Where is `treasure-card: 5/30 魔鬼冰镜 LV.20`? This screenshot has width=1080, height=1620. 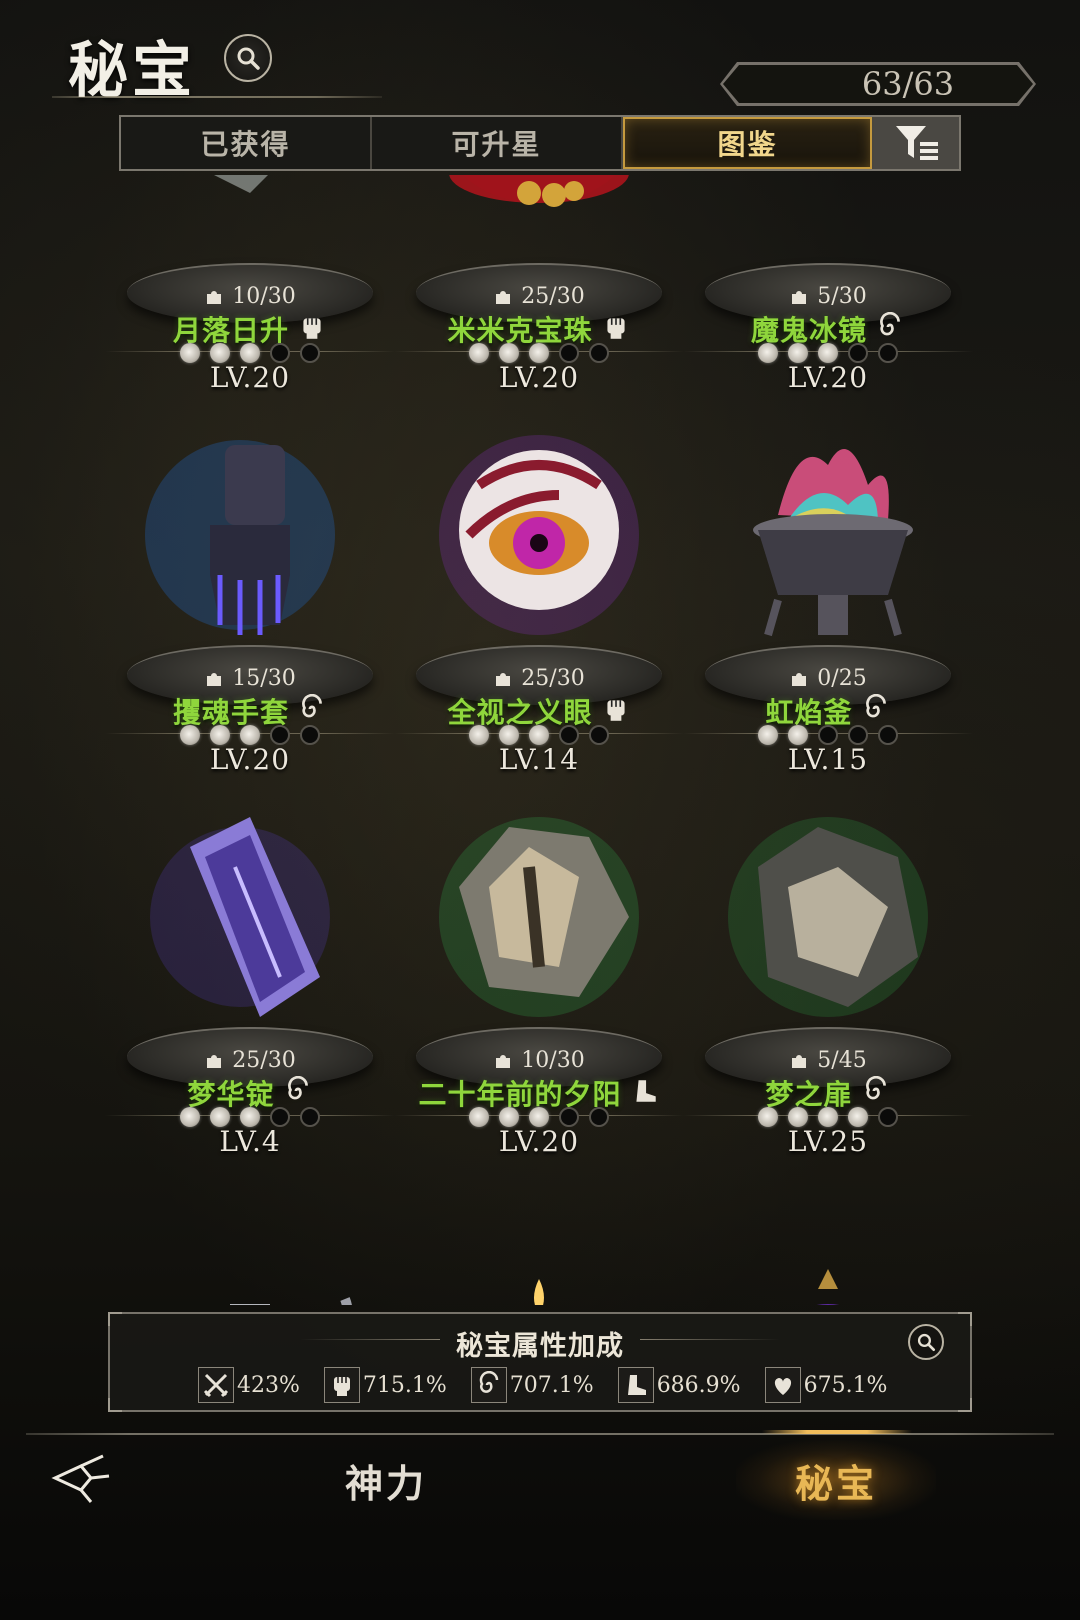 treasure-card: 5/30 魔鬼冰镜 LV.20 is located at coordinates (828, 300).